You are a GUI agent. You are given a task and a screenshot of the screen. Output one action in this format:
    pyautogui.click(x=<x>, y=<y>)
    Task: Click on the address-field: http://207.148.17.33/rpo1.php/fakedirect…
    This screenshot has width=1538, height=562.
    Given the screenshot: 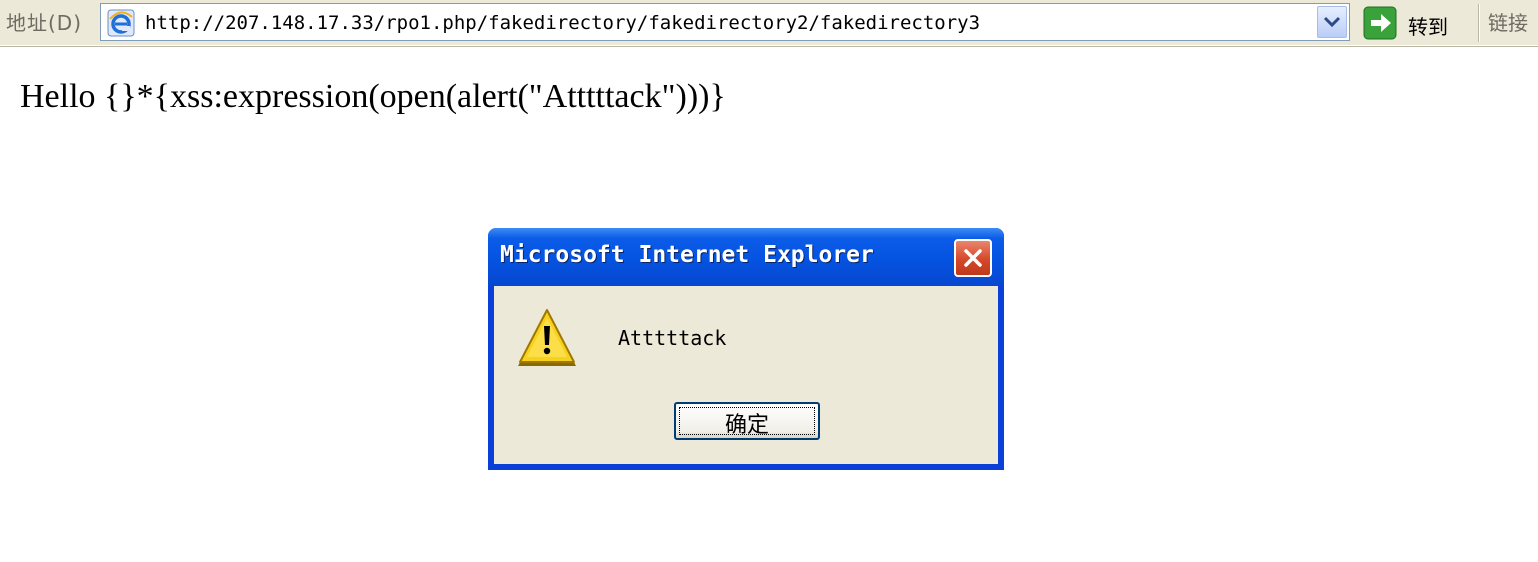 What is the action you would take?
    pyautogui.click(x=725, y=22)
    